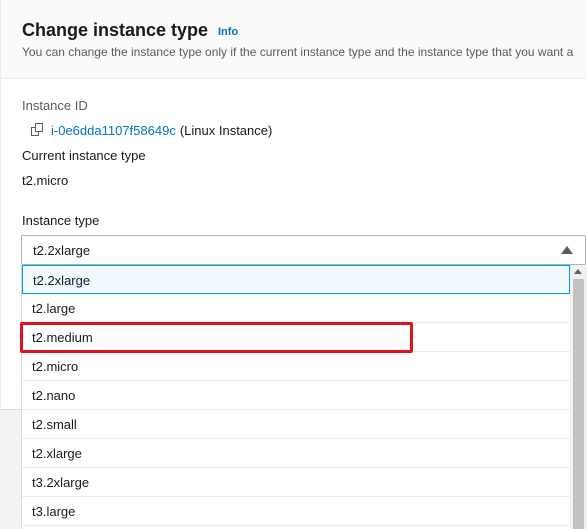 The image size is (587, 529). What do you see at coordinates (296, 366) in the screenshot?
I see `option-t2-micro: t2.micro` at bounding box center [296, 366].